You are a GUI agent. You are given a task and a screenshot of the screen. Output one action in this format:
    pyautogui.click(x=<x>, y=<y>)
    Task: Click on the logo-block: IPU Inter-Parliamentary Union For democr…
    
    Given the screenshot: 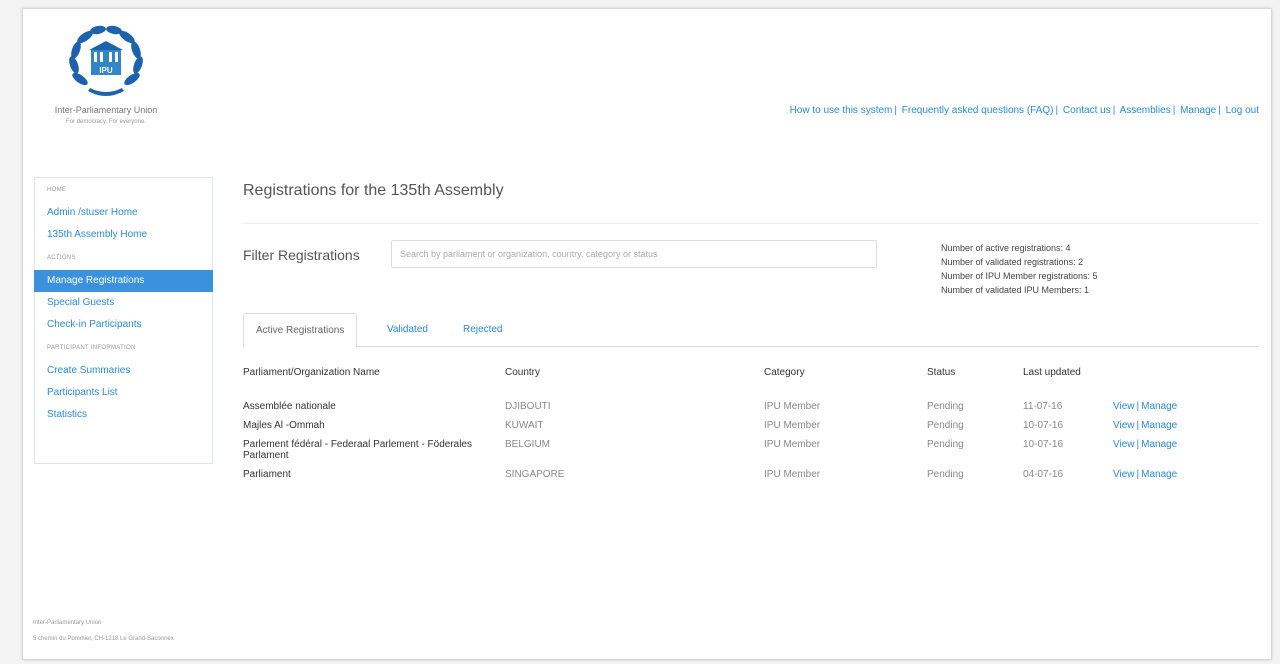 What is the action you would take?
    pyautogui.click(x=106, y=73)
    